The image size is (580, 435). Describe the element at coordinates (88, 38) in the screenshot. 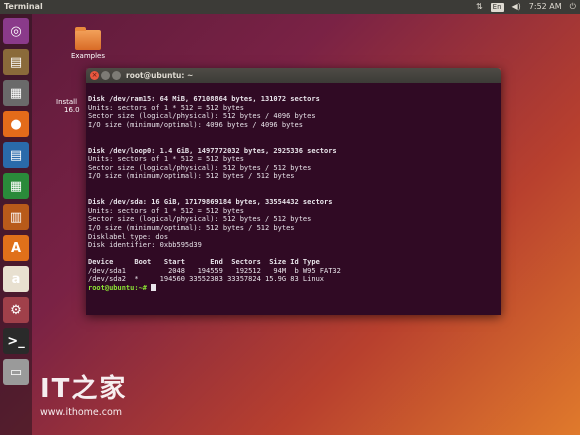

I see `folder-icon` at that location.